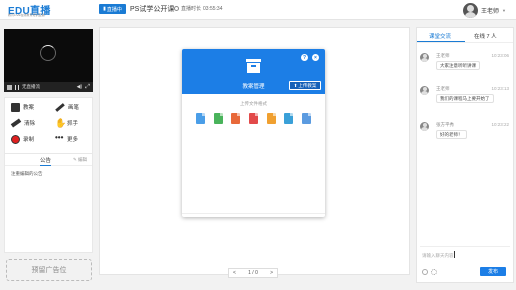 This screenshot has height=290, width=516. Describe the element at coordinates (32, 107) in the screenshot. I see `tool-lesson-plan: 教案` at that location.